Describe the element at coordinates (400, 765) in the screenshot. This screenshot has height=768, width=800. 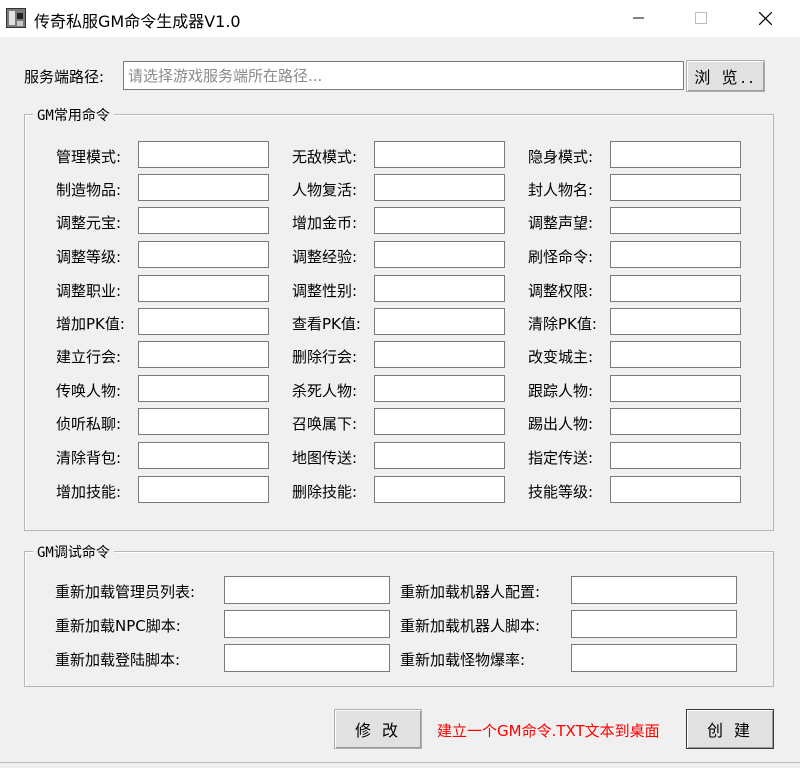
I see `status-bar` at that location.